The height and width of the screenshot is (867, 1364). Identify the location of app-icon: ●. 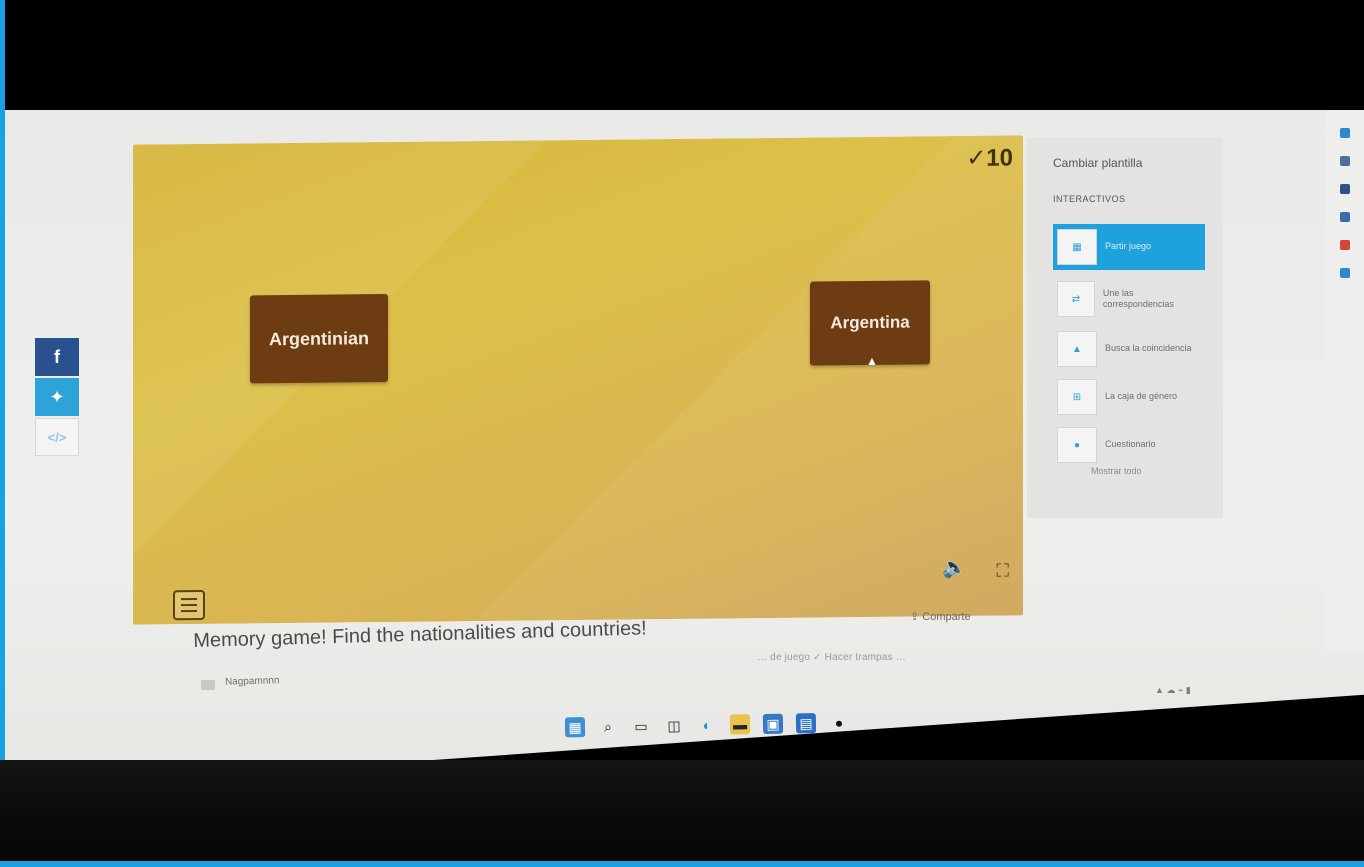
(839, 723).